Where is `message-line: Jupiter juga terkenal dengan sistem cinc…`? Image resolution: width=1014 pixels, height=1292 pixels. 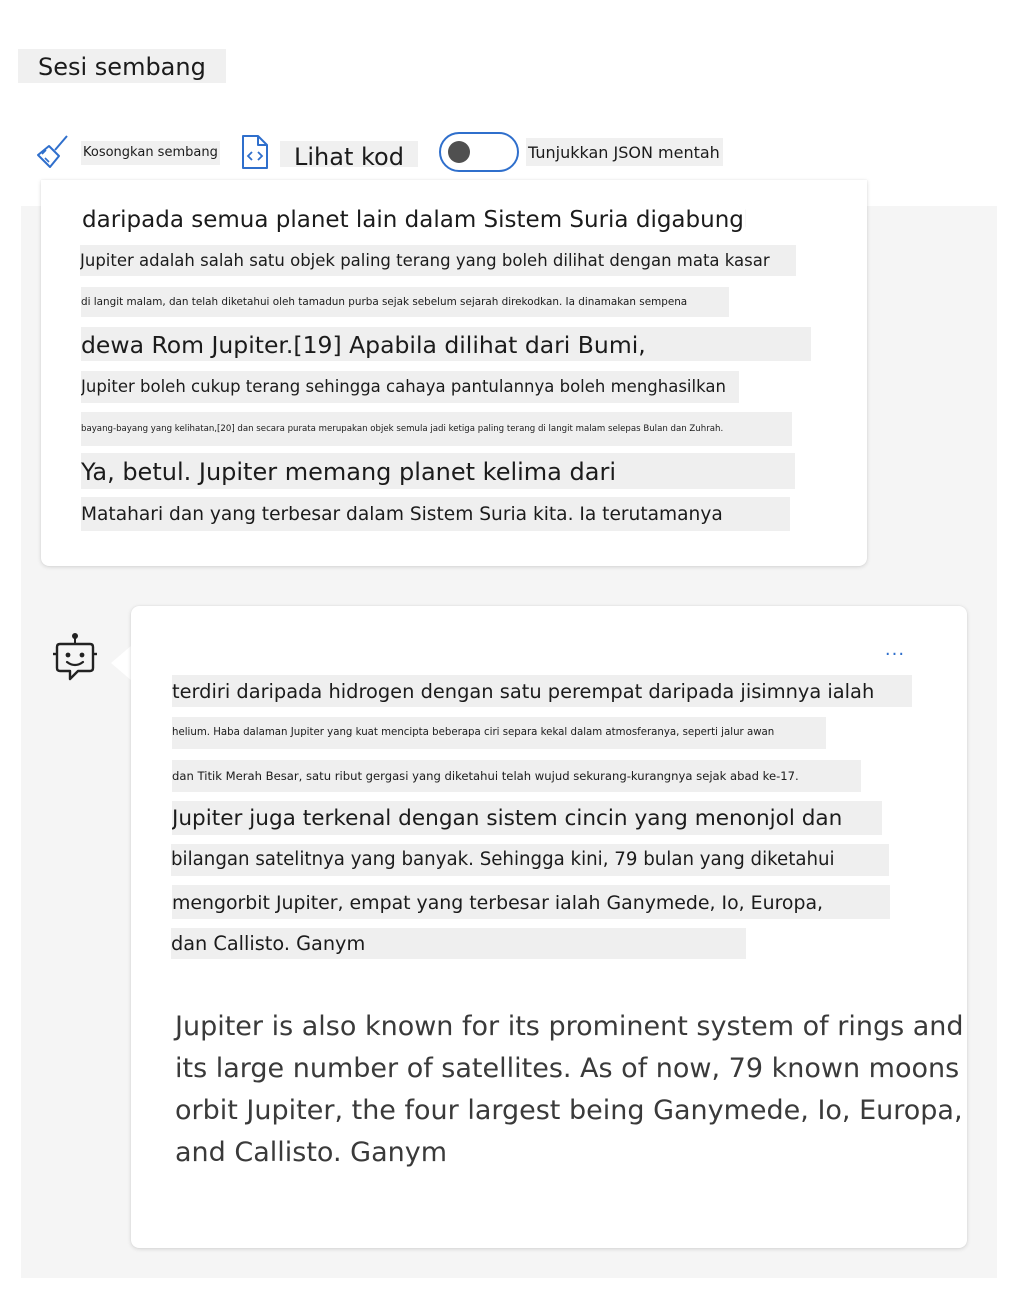 message-line: Jupiter juga terkenal dengan sistem cinc… is located at coordinates (527, 818).